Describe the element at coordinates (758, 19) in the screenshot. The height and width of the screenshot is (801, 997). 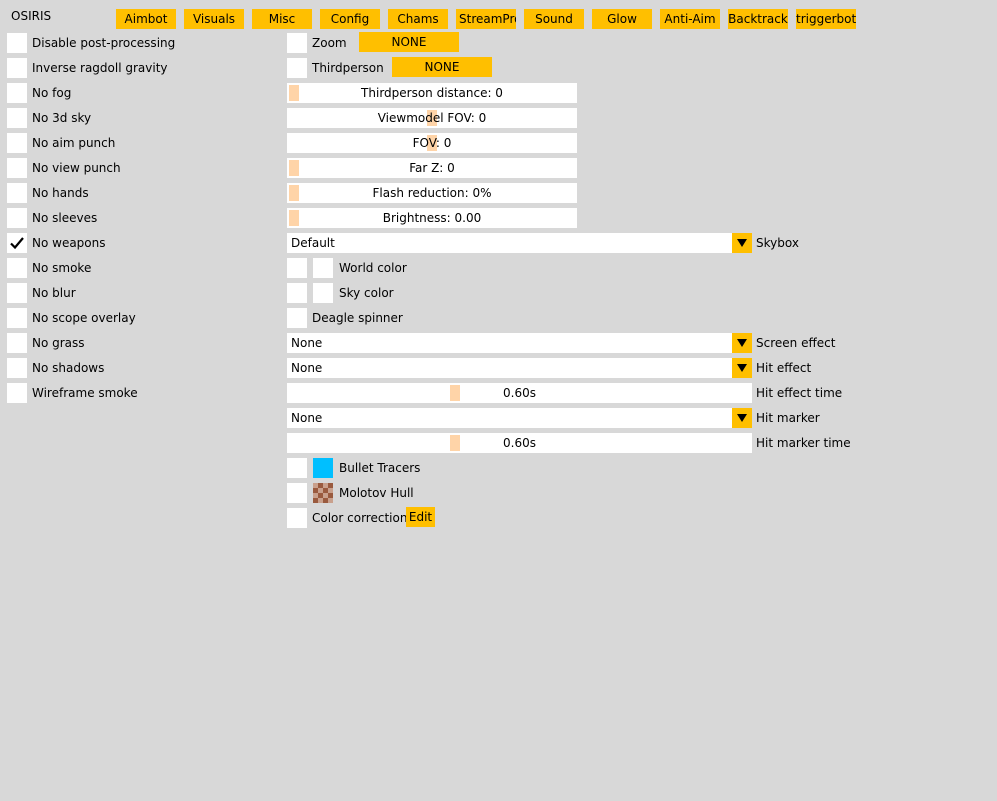
I see `tab-backtrack: Backtrack` at that location.